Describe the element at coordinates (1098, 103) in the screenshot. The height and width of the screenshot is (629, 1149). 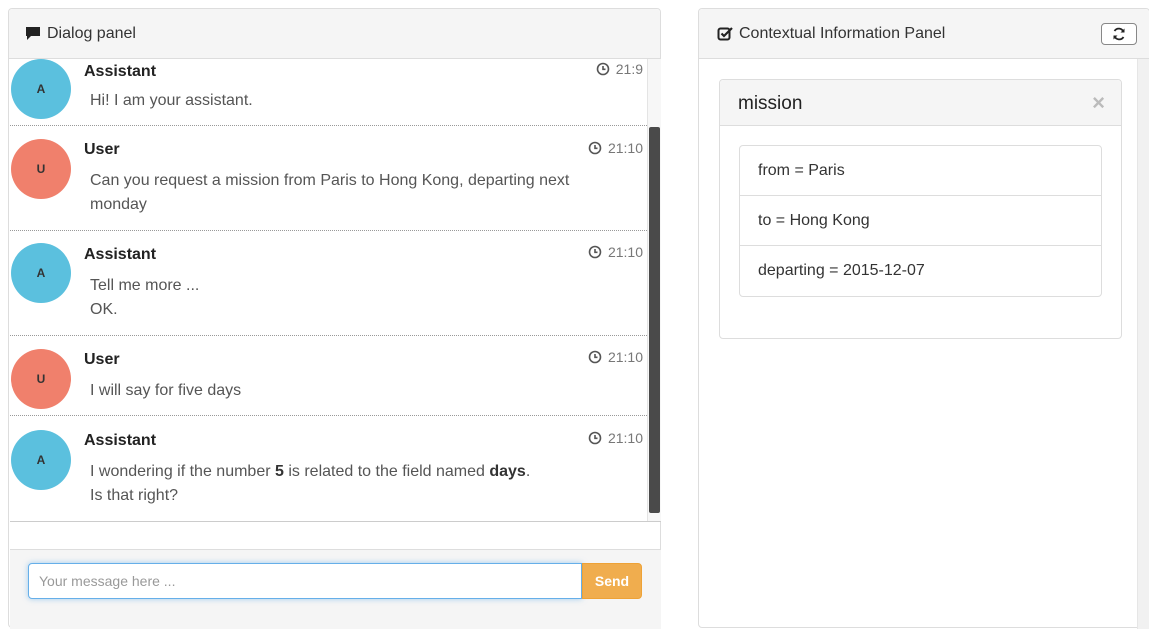
I see `close-icon: ×` at that location.